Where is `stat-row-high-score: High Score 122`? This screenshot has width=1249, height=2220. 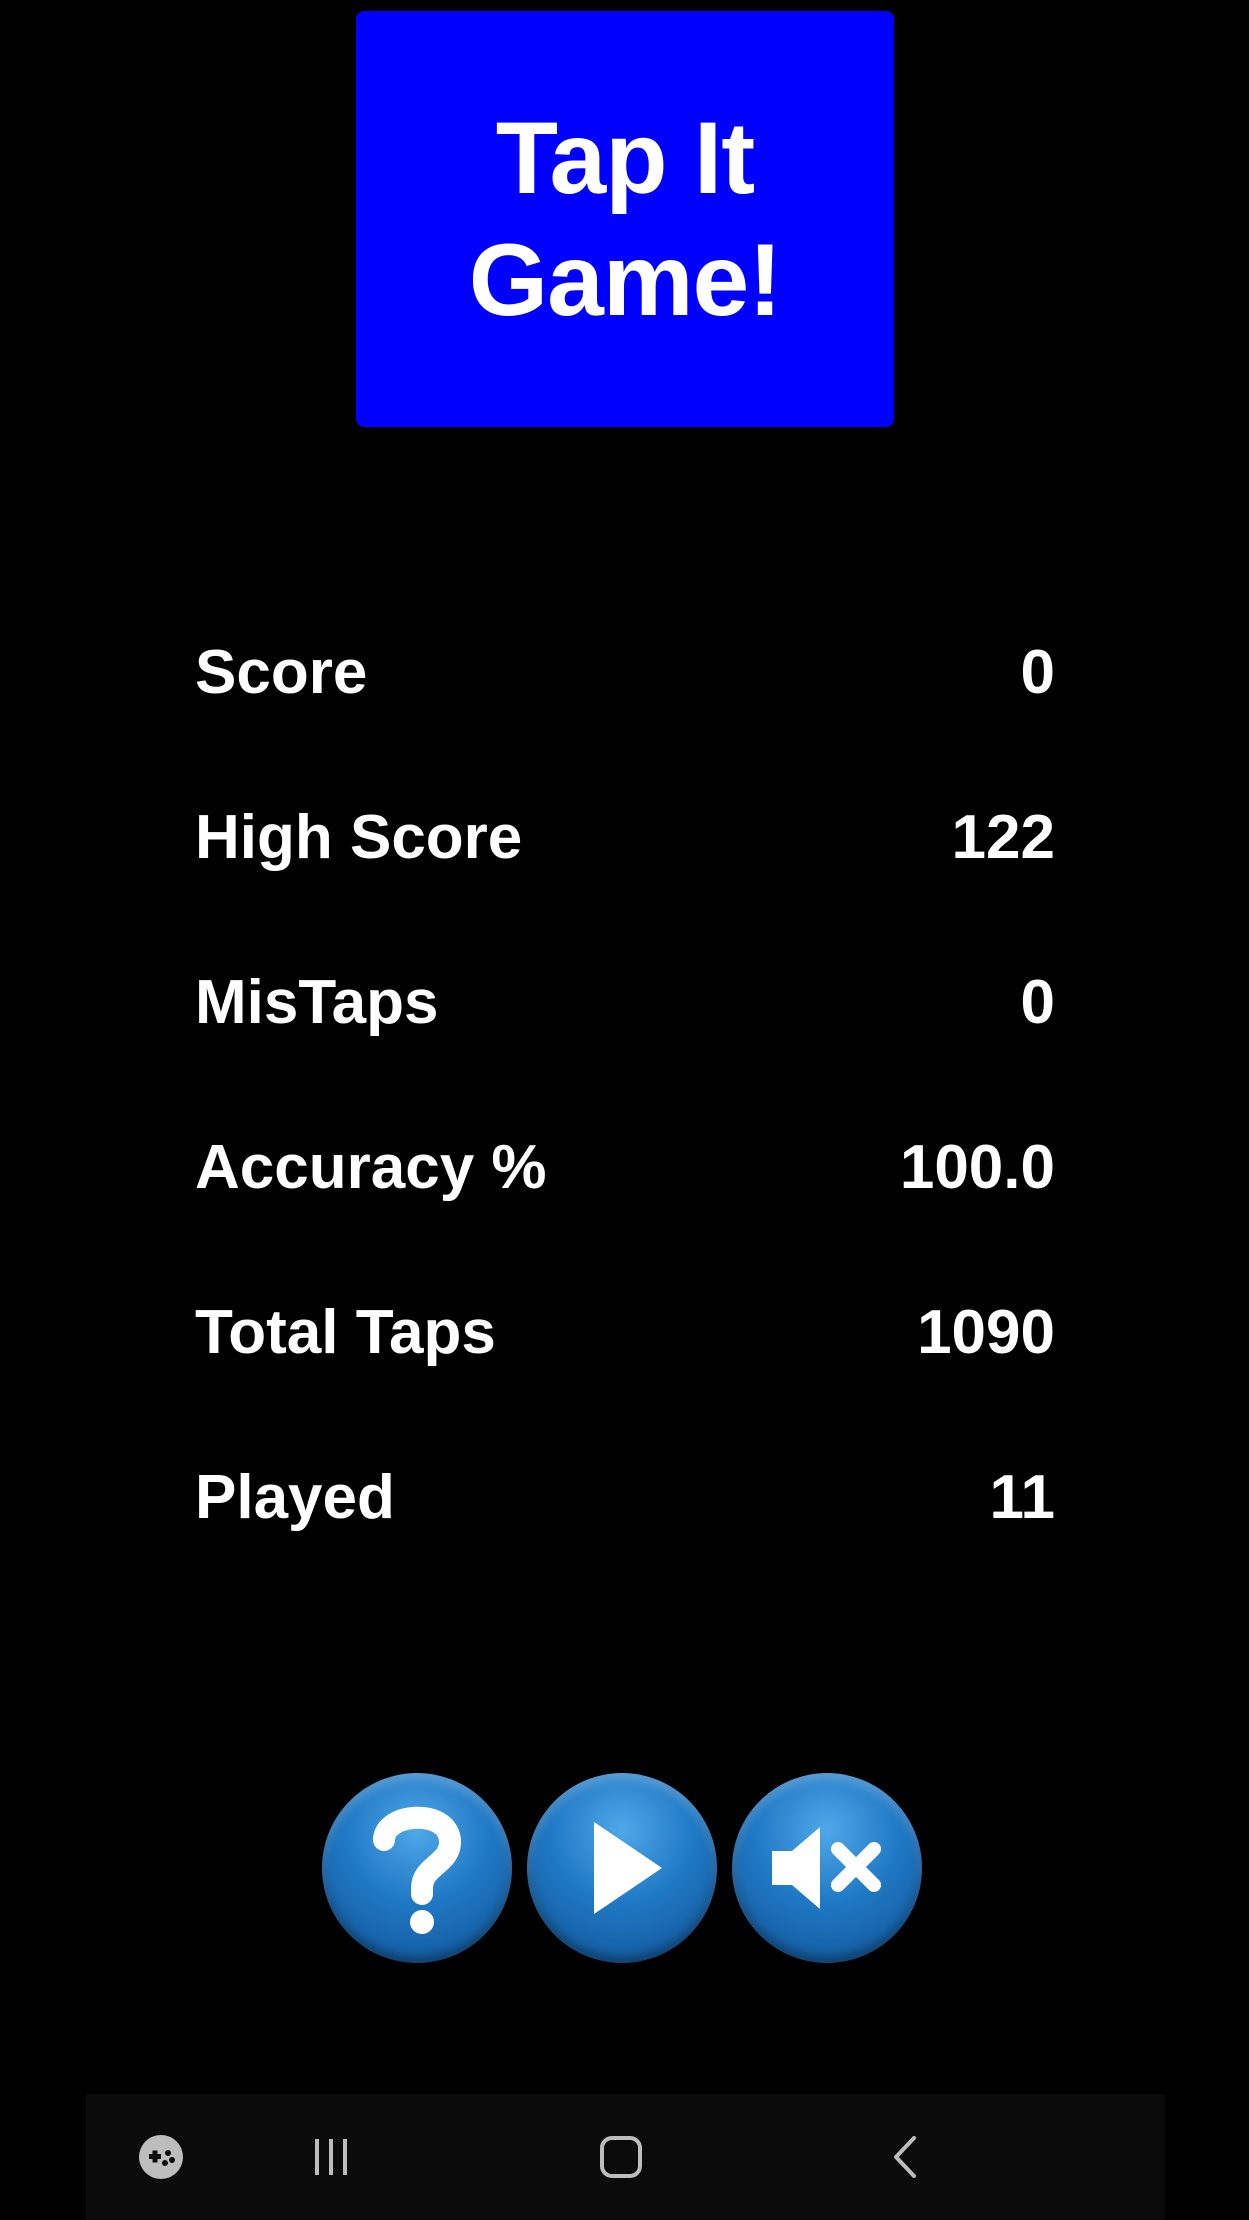
stat-row-high-score: High Score 122 is located at coordinates (625, 837).